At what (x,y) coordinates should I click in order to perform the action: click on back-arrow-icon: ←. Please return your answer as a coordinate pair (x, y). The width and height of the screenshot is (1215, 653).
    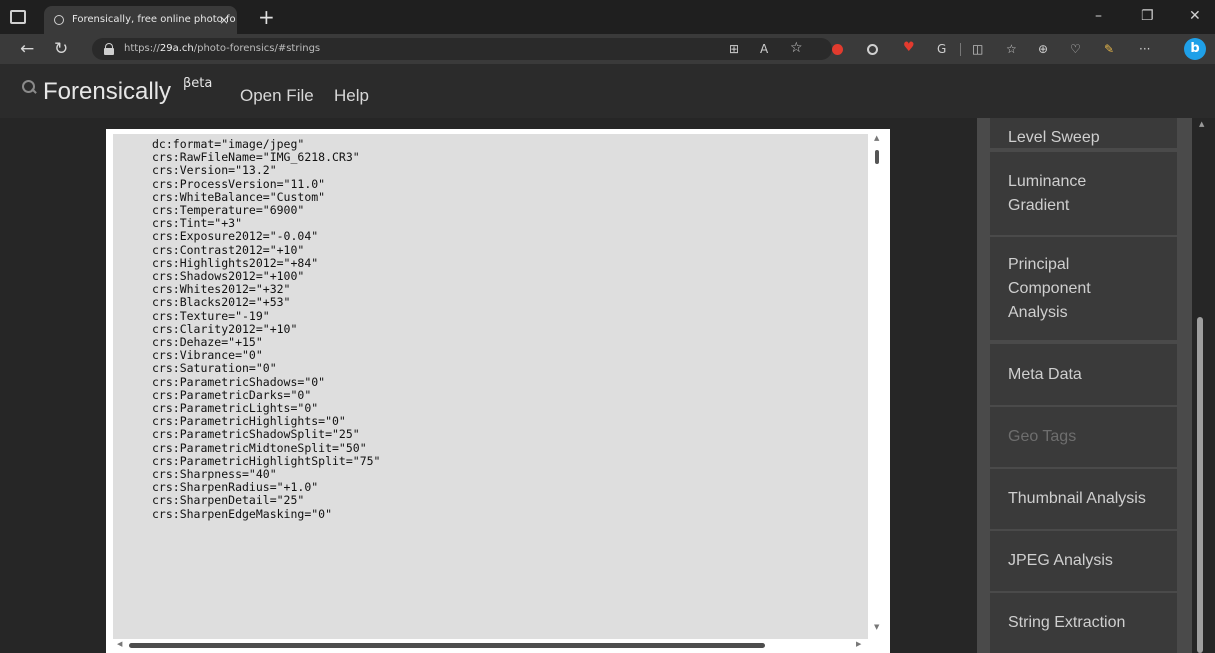
    Looking at the image, I should click on (27, 49).